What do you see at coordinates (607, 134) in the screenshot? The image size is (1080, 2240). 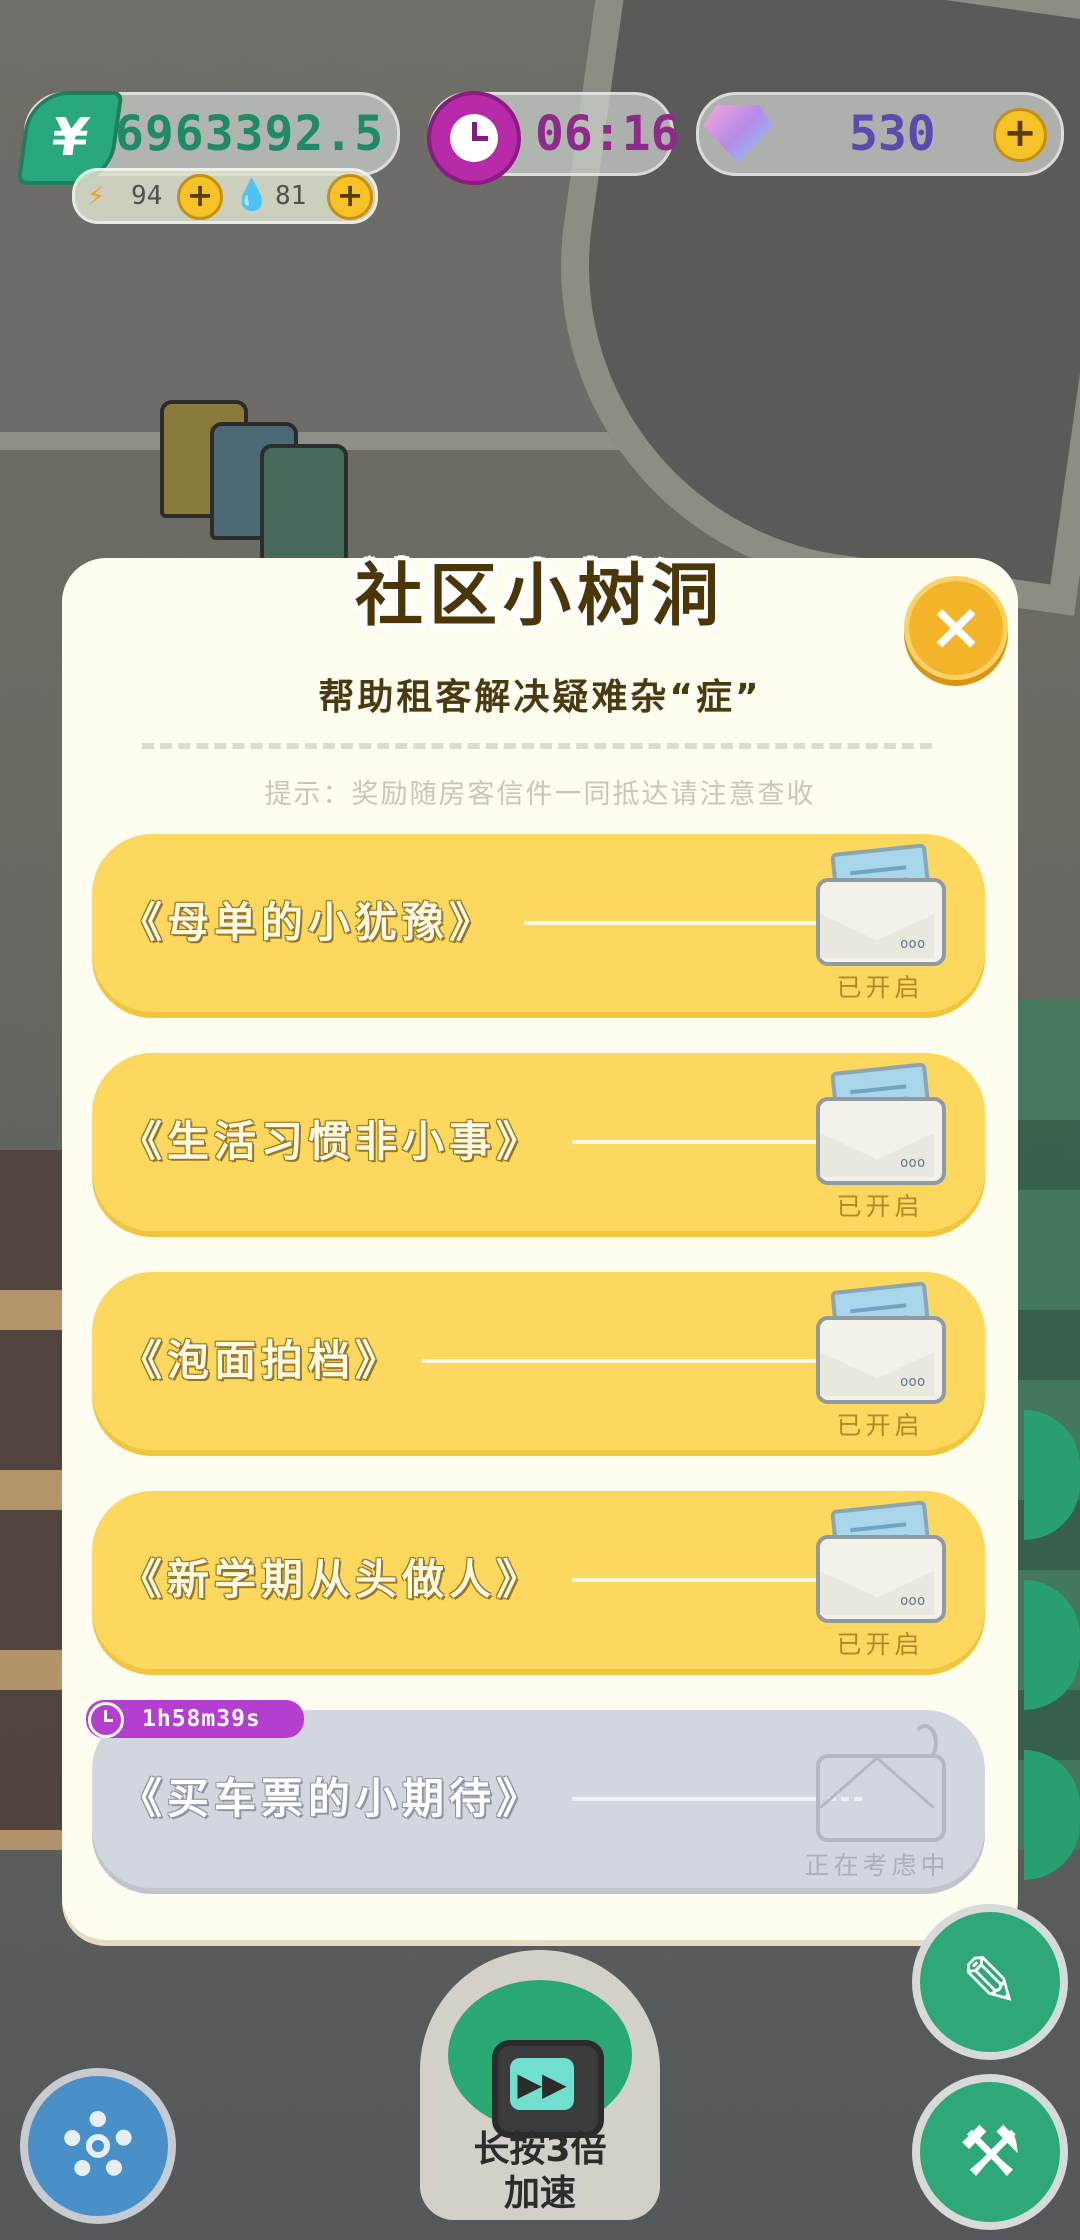 I see `clock-value: 06:16` at bounding box center [607, 134].